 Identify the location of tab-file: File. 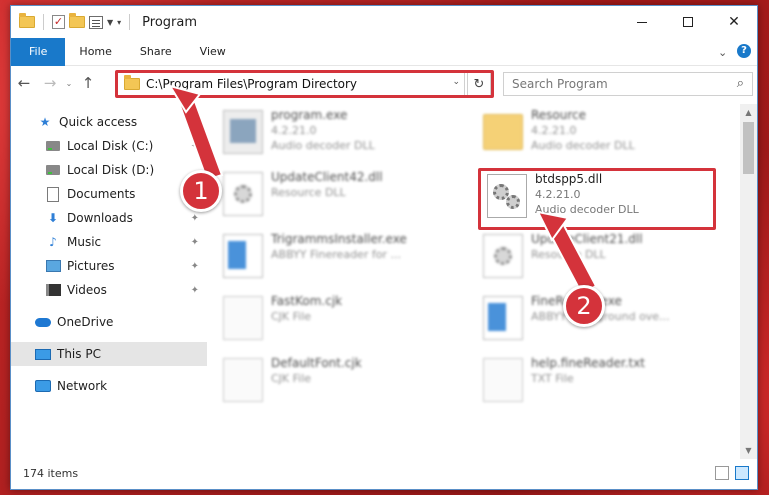
(38, 51).